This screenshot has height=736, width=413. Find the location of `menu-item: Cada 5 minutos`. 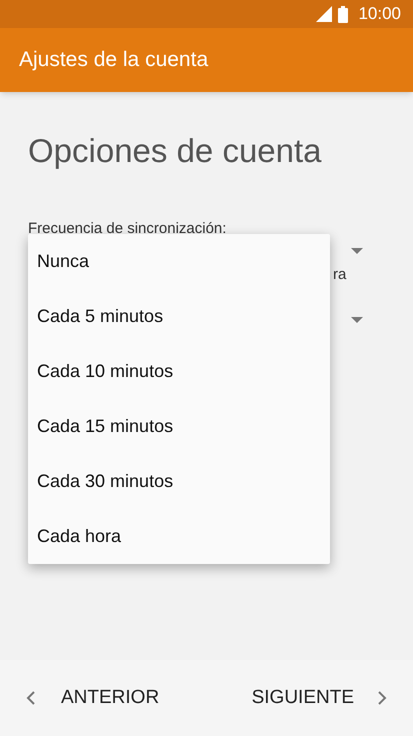

menu-item: Cada 5 minutos is located at coordinates (179, 316).